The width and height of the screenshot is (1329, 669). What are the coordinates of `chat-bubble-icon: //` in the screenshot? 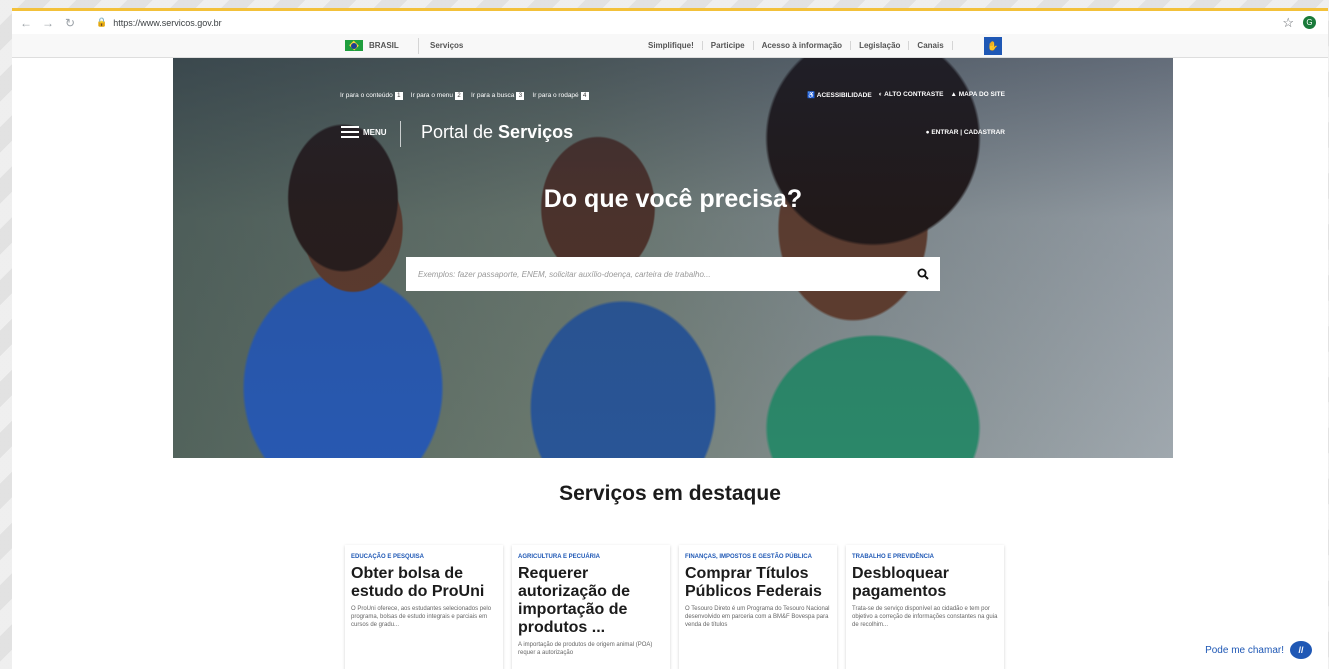 It's located at (1301, 650).